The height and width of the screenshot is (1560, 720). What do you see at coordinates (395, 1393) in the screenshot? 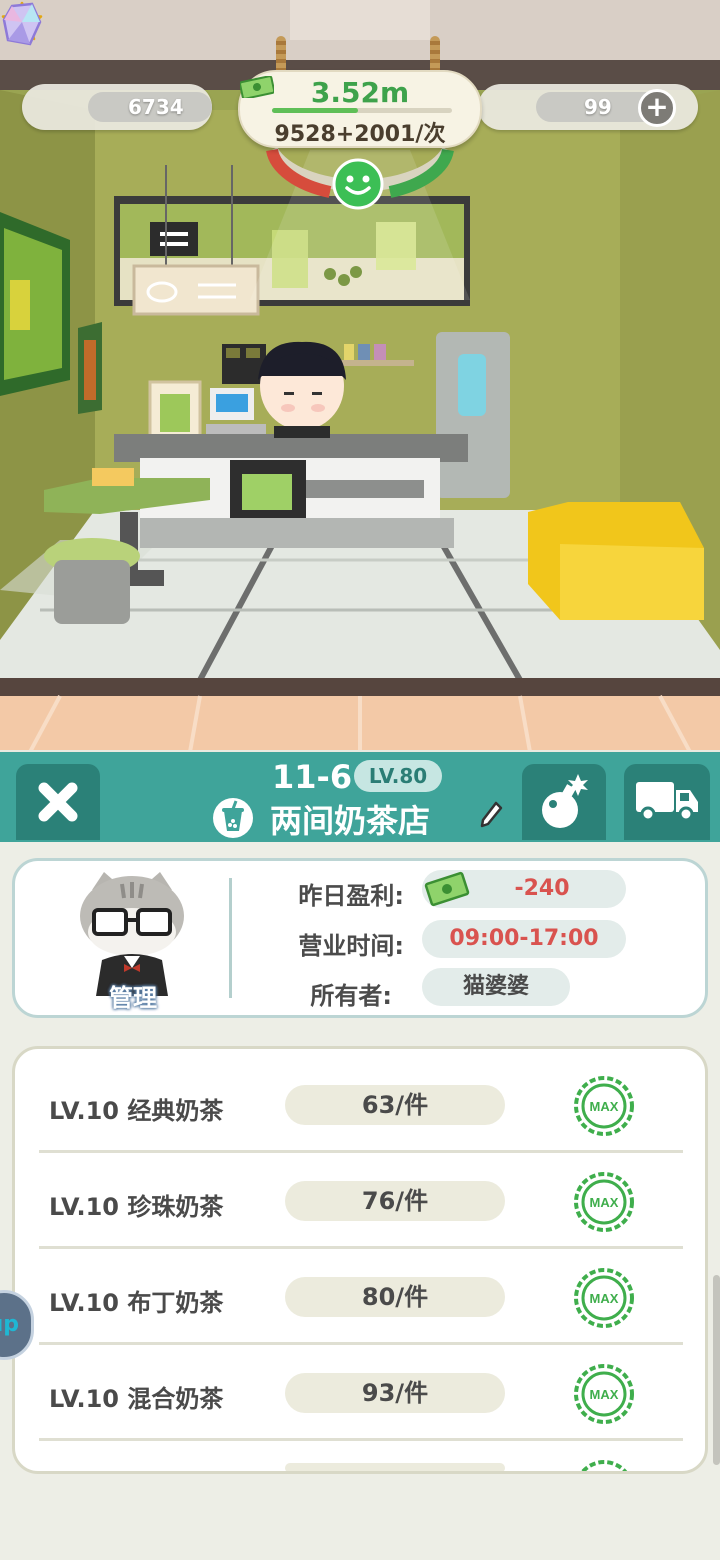
I see `product-price: 93/件` at bounding box center [395, 1393].